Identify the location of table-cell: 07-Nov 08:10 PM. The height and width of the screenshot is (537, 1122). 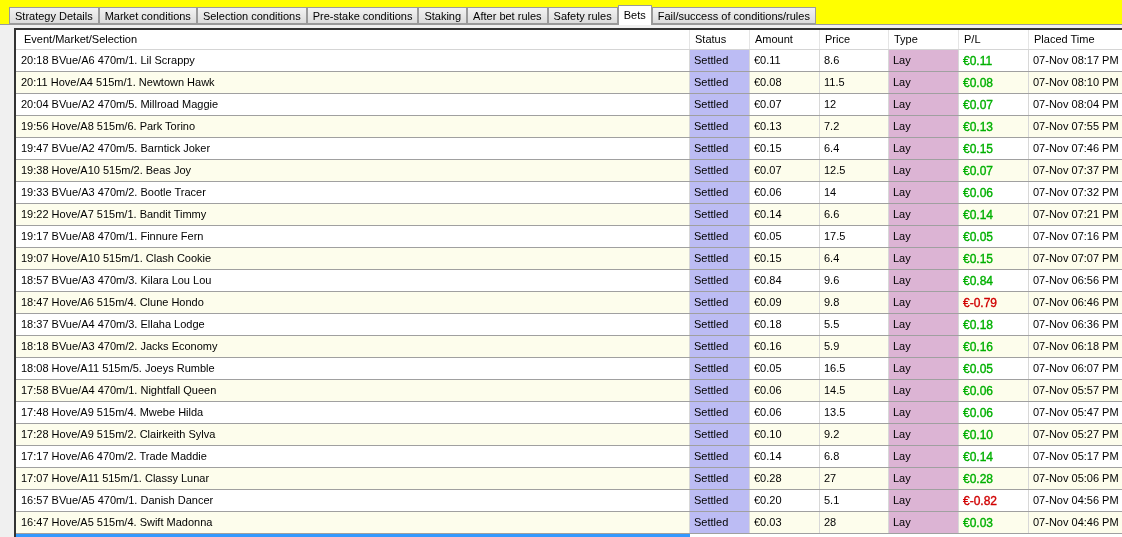
(1075, 82).